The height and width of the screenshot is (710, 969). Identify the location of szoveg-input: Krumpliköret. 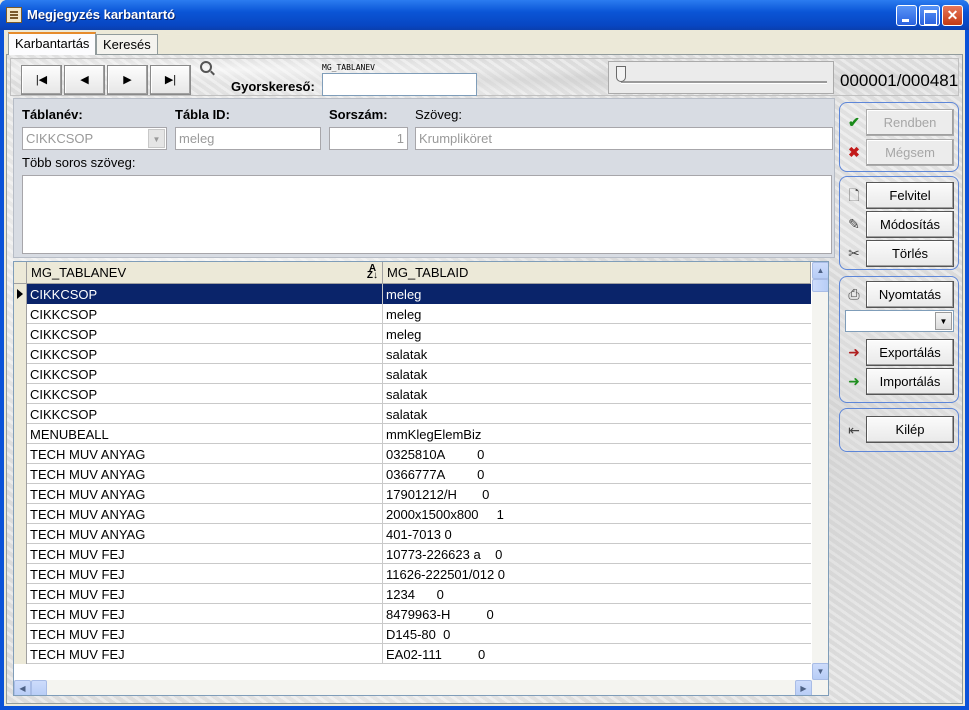
(624, 138).